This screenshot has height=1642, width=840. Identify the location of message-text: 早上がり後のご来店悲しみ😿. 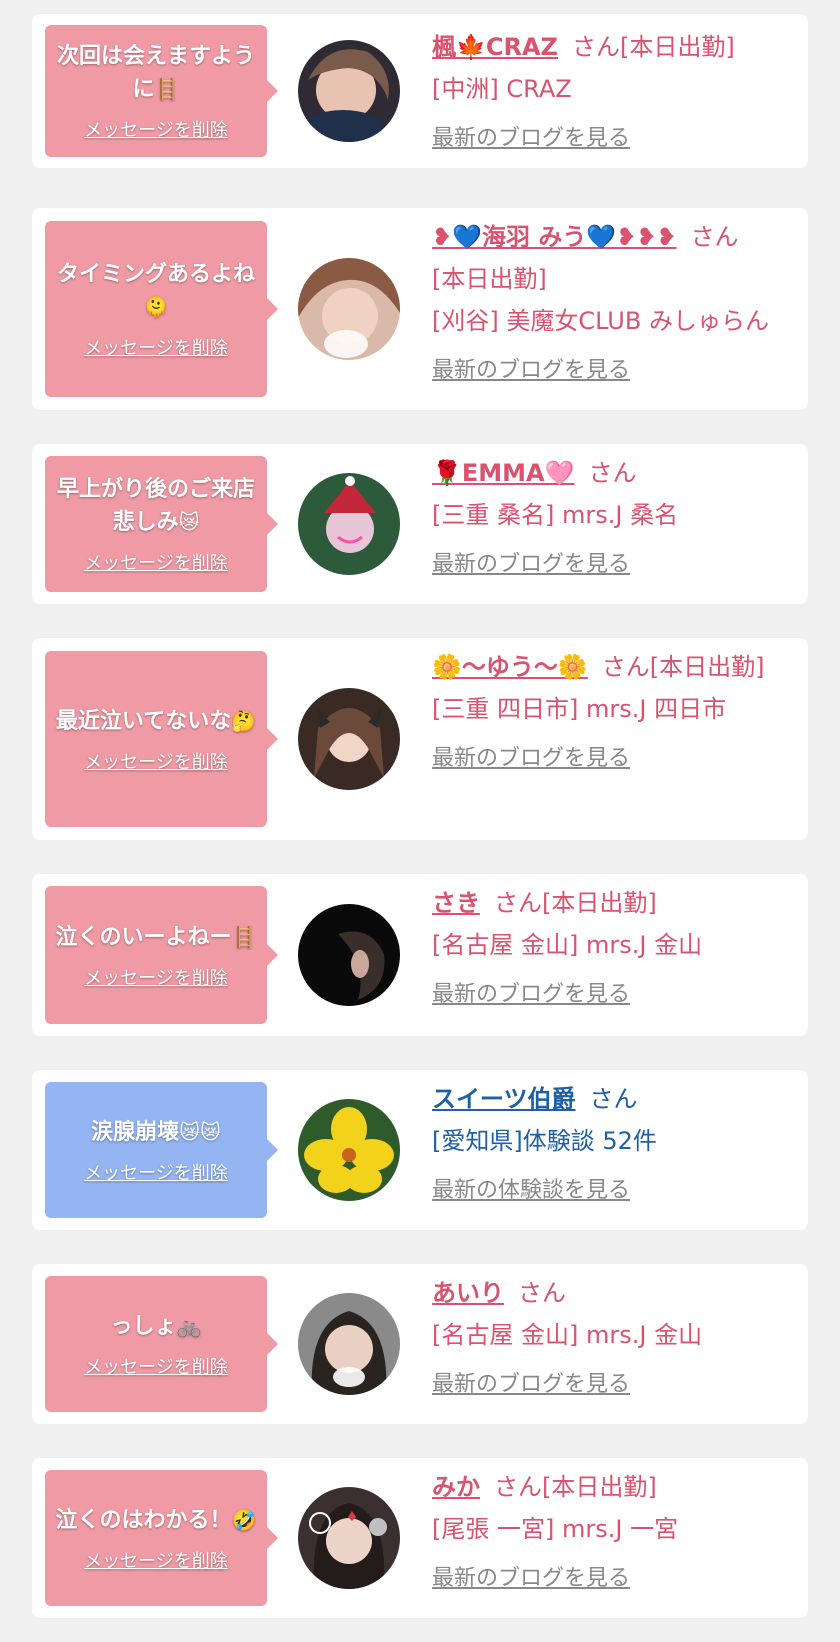
(156, 506).